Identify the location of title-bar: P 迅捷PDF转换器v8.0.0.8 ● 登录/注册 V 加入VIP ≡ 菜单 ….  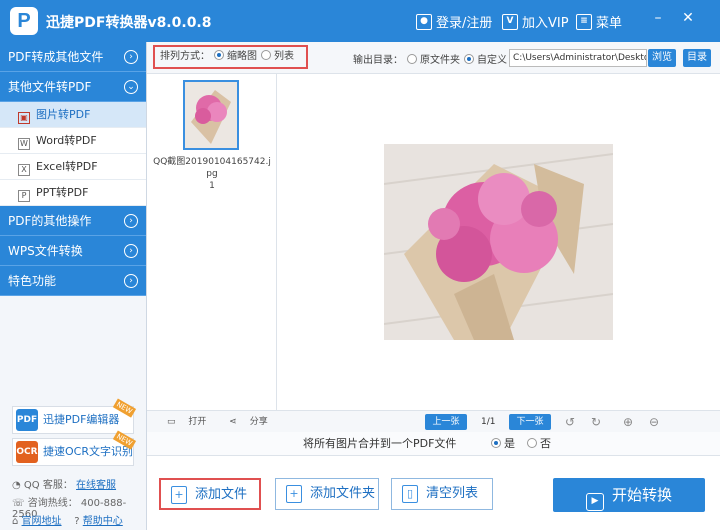
(360, 21).